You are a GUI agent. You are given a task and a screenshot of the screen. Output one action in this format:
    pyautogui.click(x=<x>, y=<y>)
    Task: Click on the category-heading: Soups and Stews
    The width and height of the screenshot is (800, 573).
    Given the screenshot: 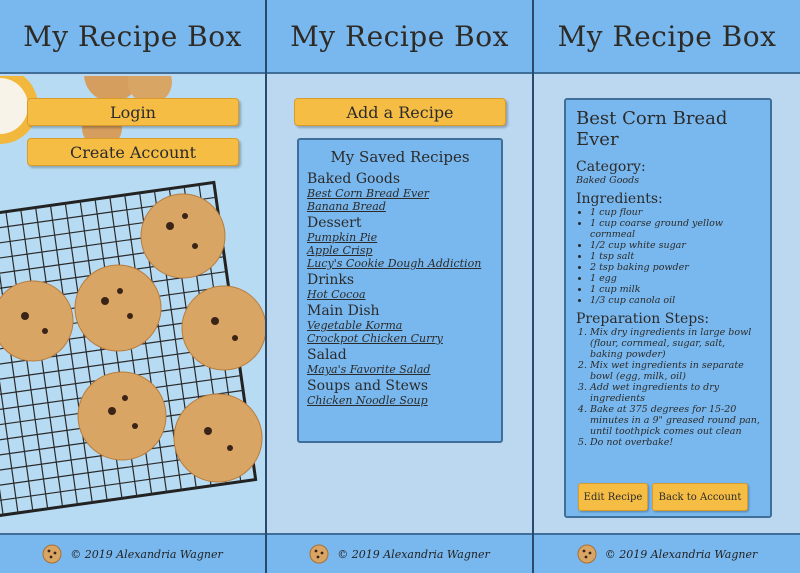 What is the action you would take?
    pyautogui.click(x=368, y=386)
    